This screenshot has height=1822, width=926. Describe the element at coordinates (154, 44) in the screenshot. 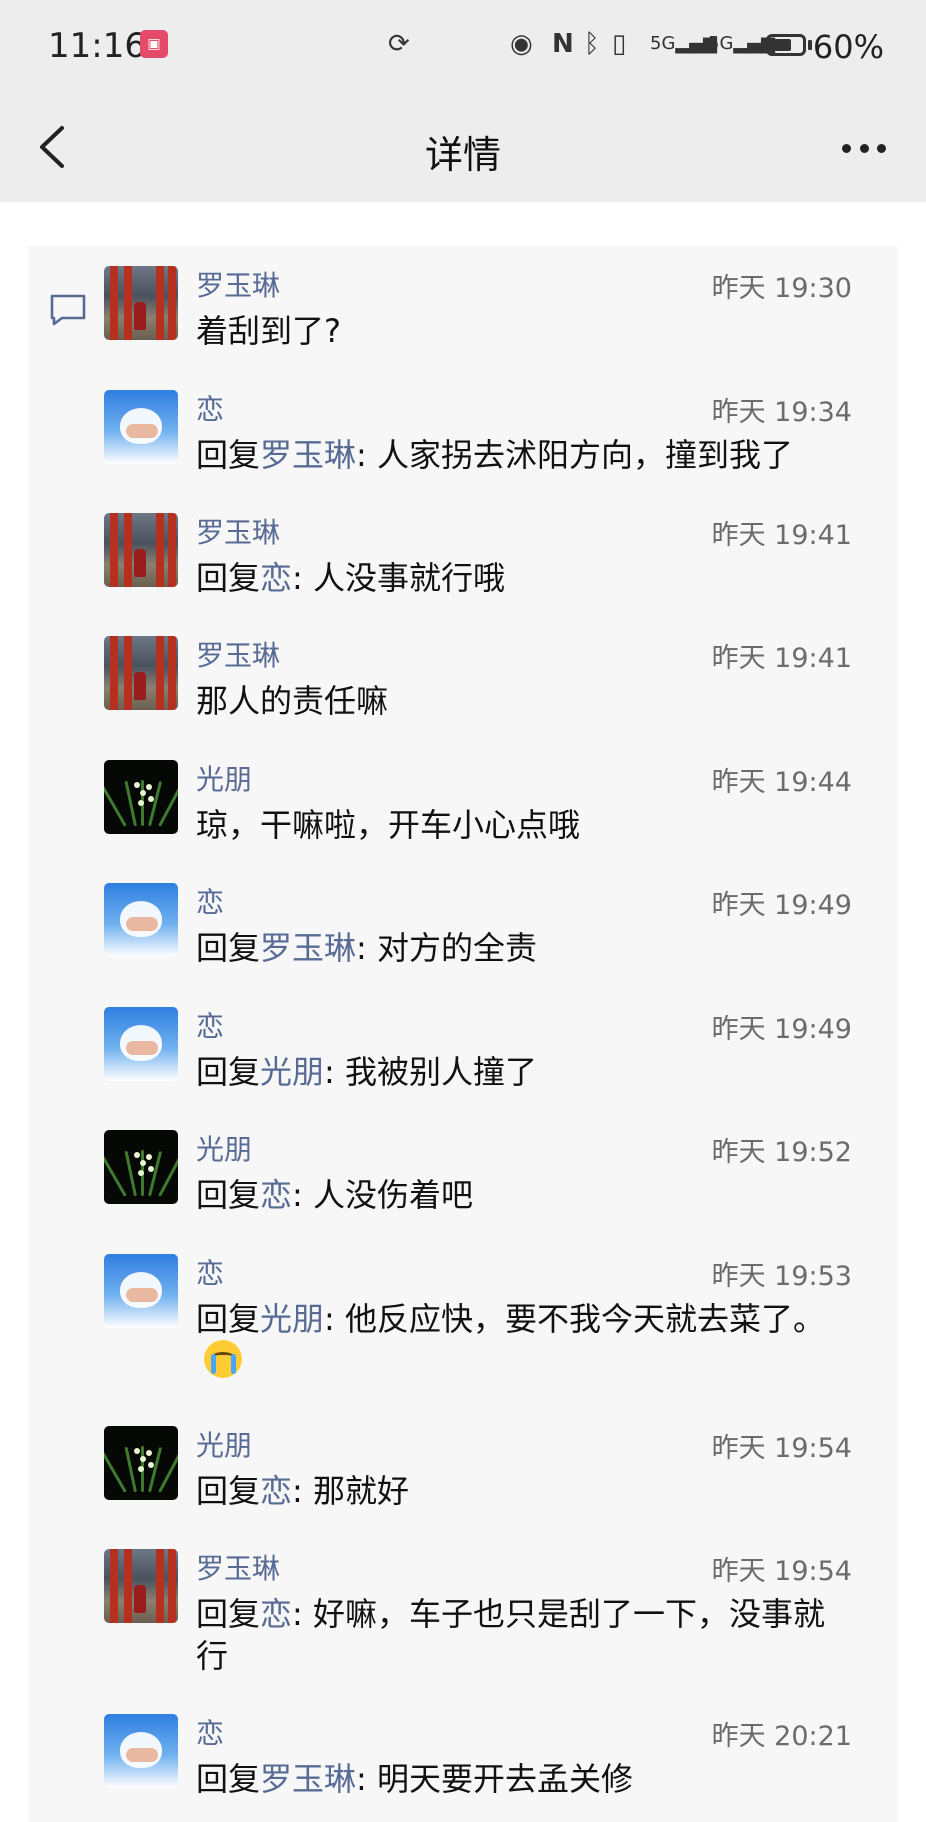

I see `app-badge-icon: ▣` at that location.